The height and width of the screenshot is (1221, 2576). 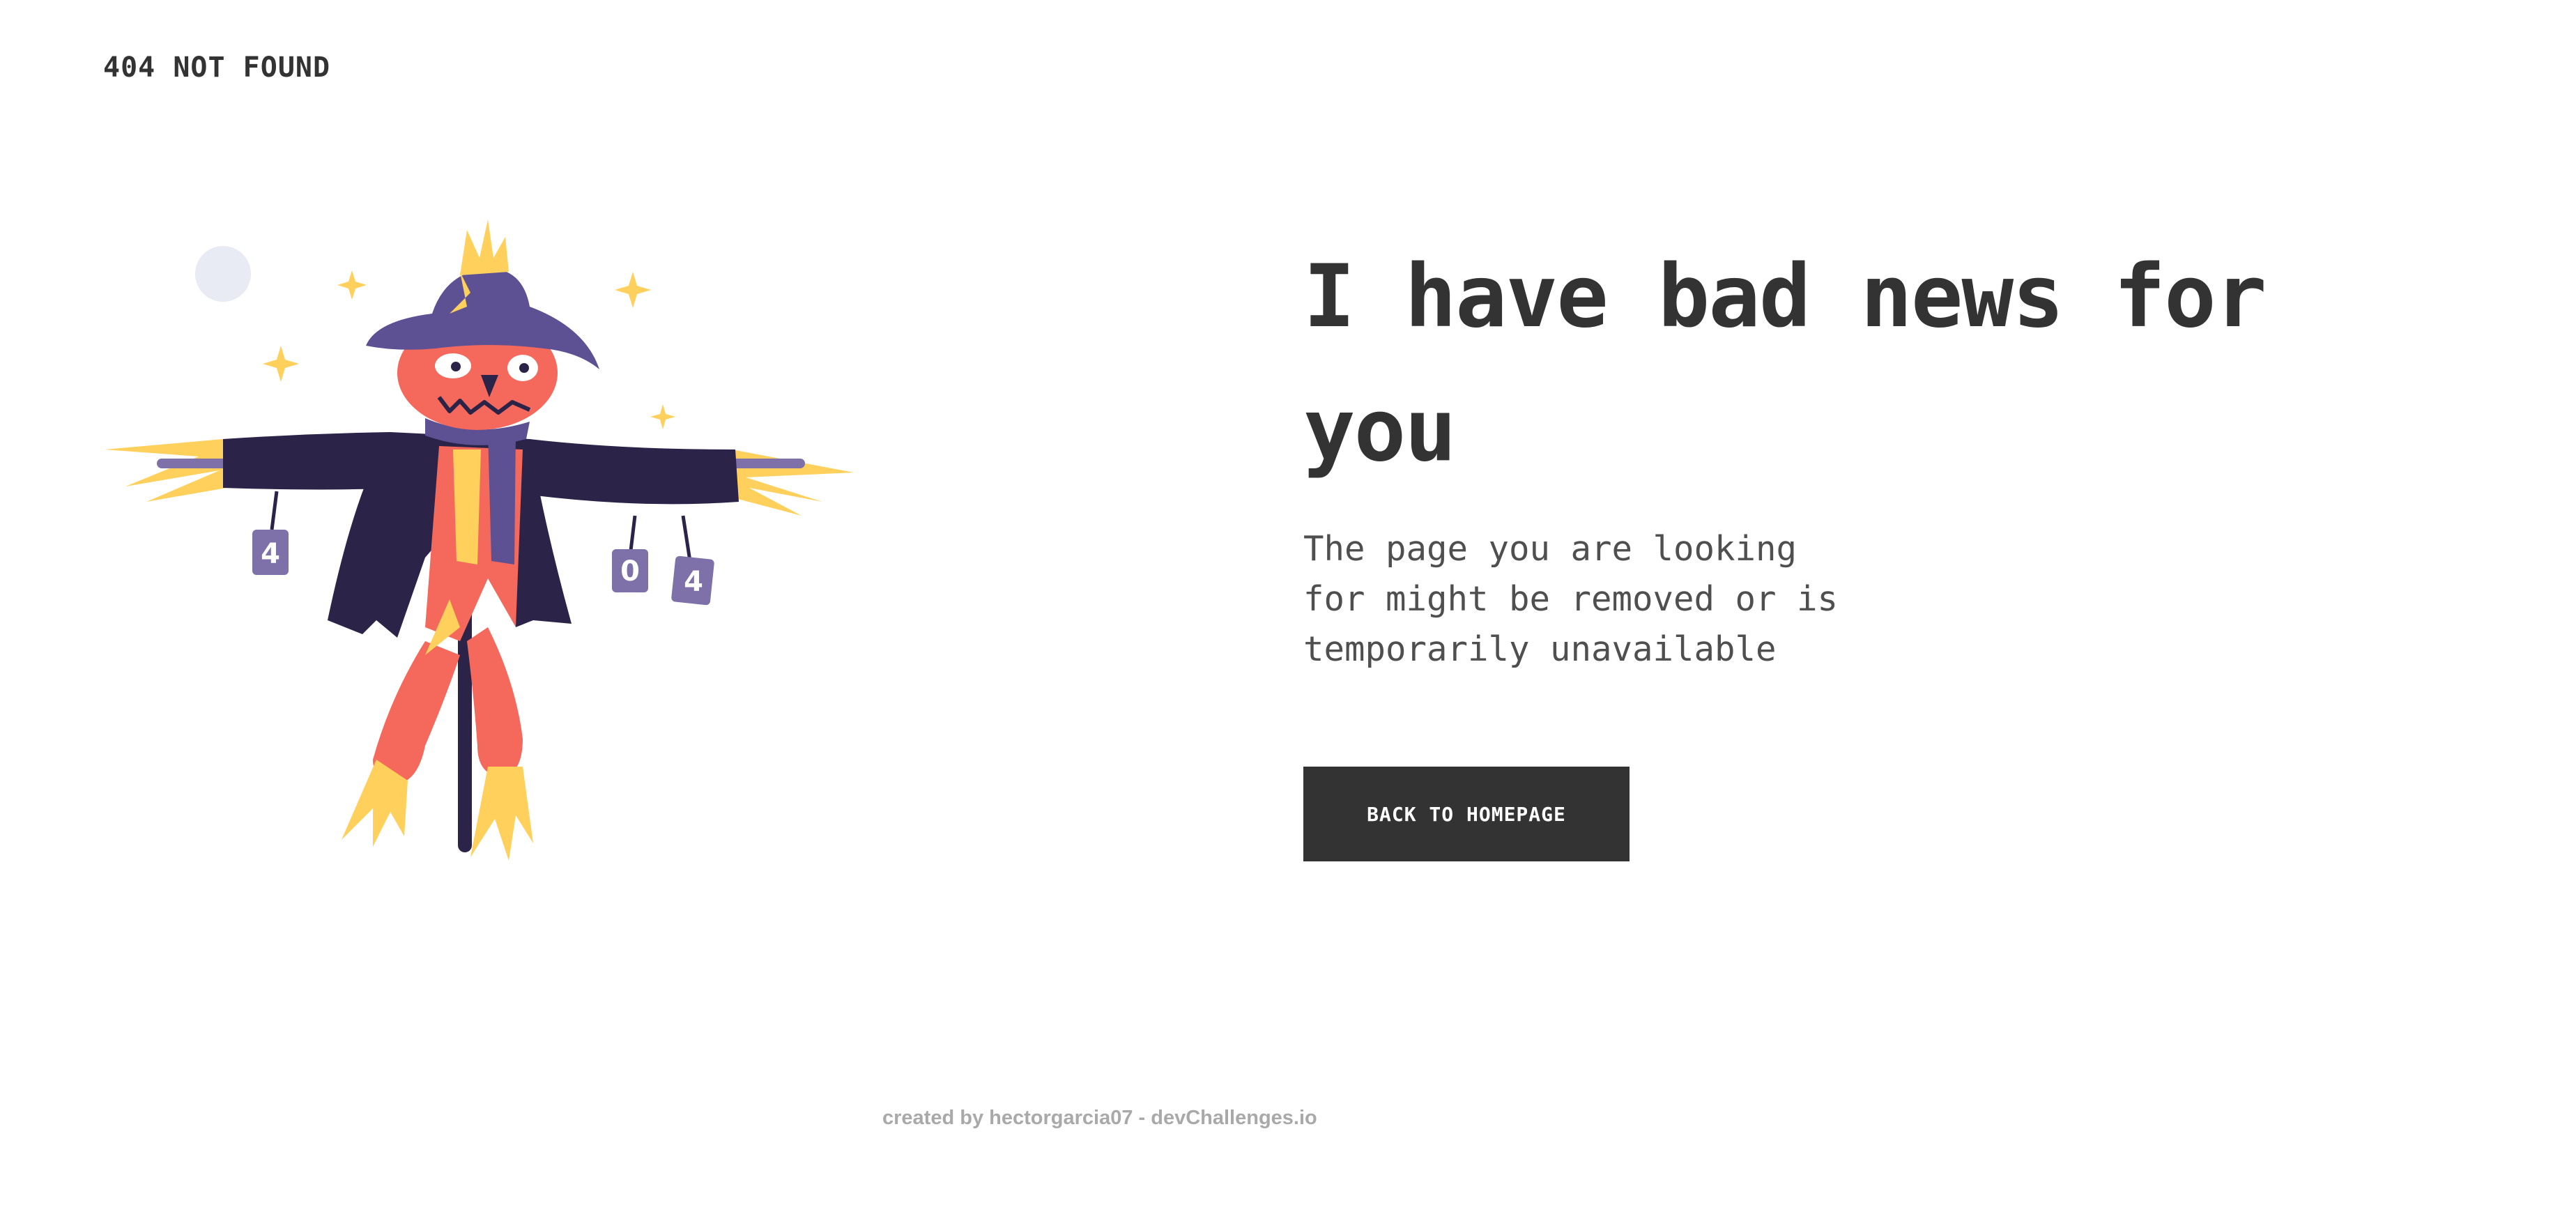 I want to click on straw-left-hand, so click(x=166, y=470).